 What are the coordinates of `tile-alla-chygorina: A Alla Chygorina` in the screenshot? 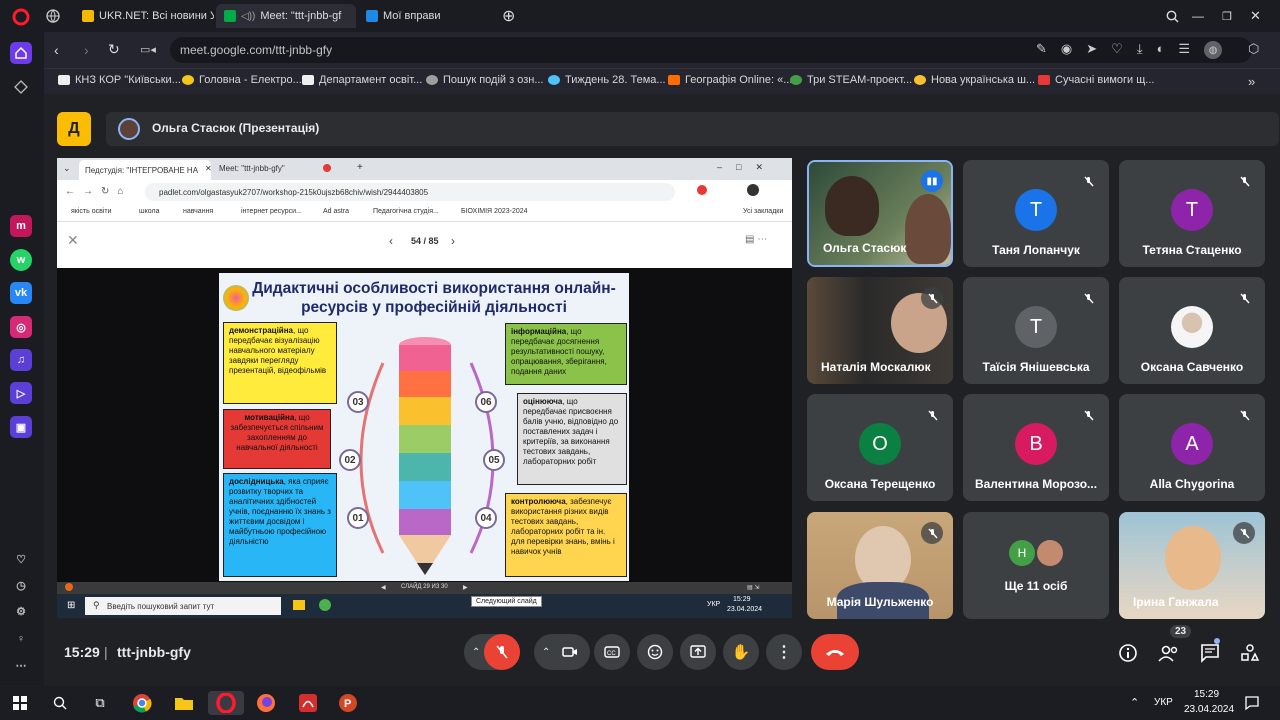 It's located at (1192, 447).